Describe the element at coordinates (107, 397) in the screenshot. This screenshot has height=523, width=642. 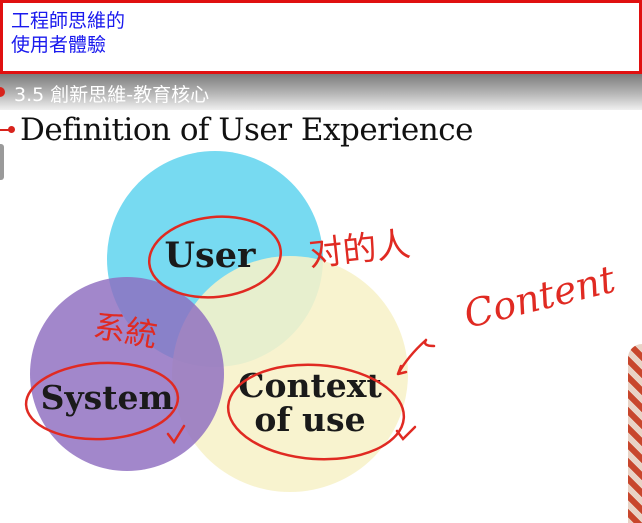
I see `system-label: System` at that location.